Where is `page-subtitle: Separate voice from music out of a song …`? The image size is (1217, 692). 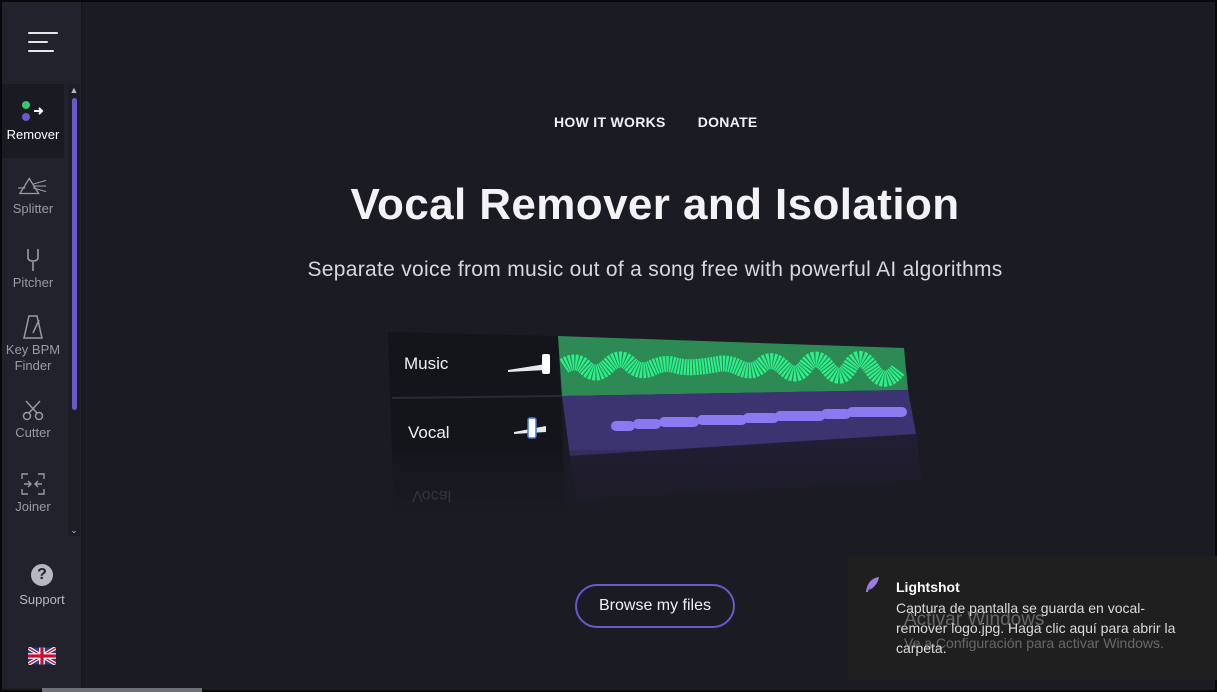
page-subtitle: Separate voice from music out of a song … is located at coordinates (655, 269).